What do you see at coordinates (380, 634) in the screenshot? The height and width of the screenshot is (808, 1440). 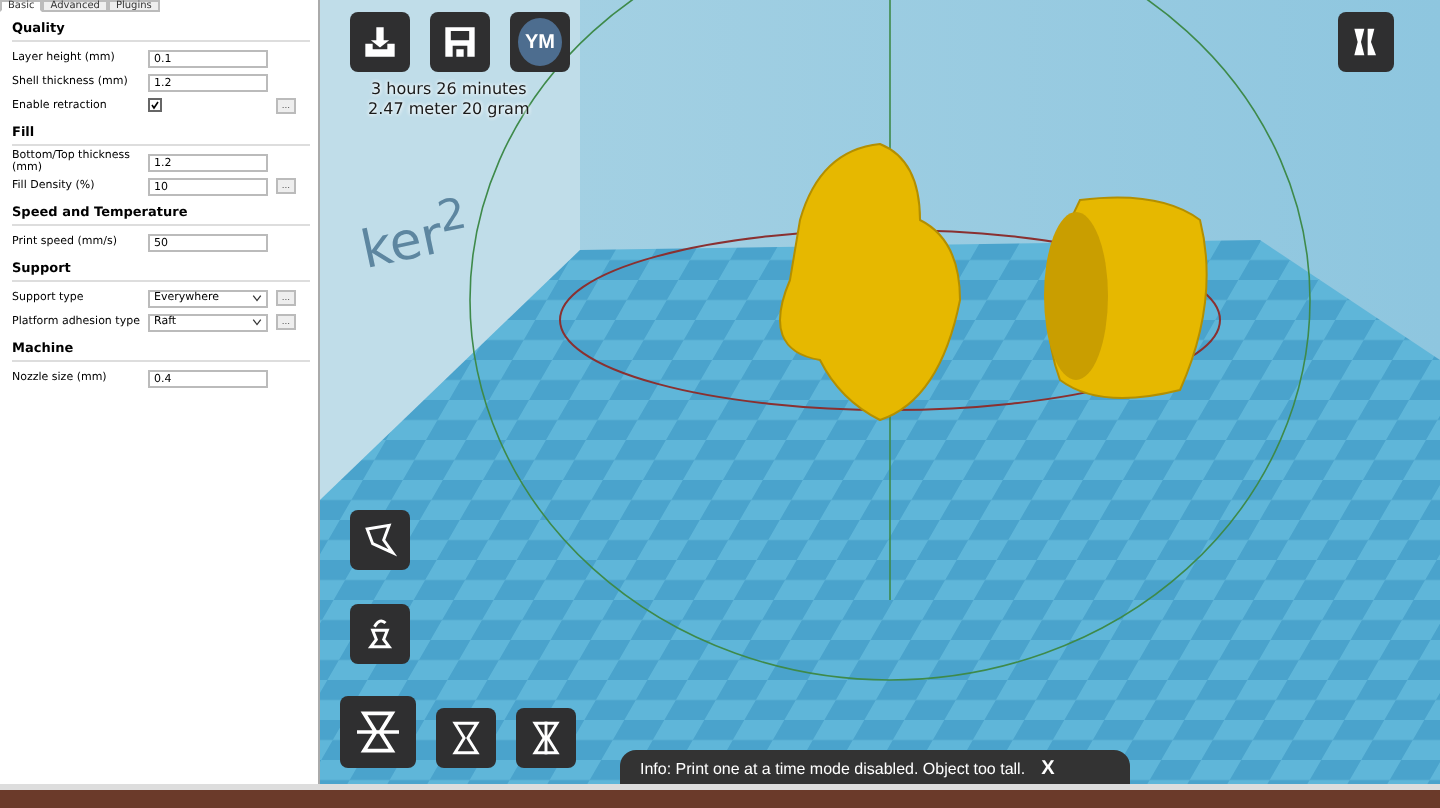 I see `scale-button` at bounding box center [380, 634].